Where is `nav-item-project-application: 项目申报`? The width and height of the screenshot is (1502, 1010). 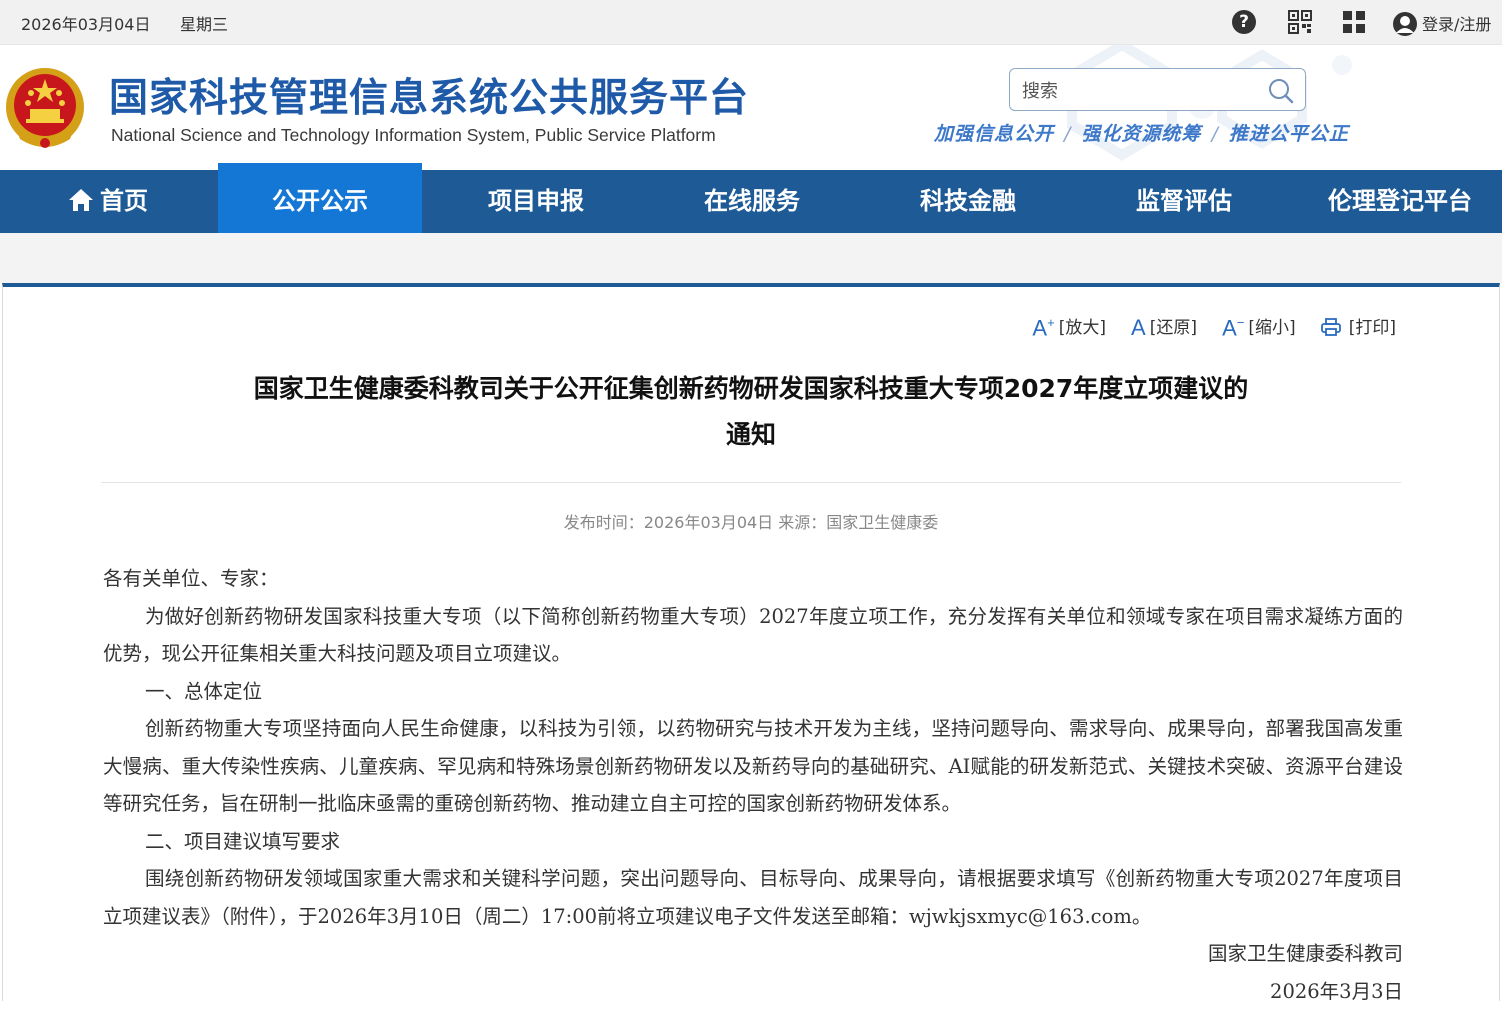
nav-item-project-application: 项目申报 is located at coordinates (536, 201).